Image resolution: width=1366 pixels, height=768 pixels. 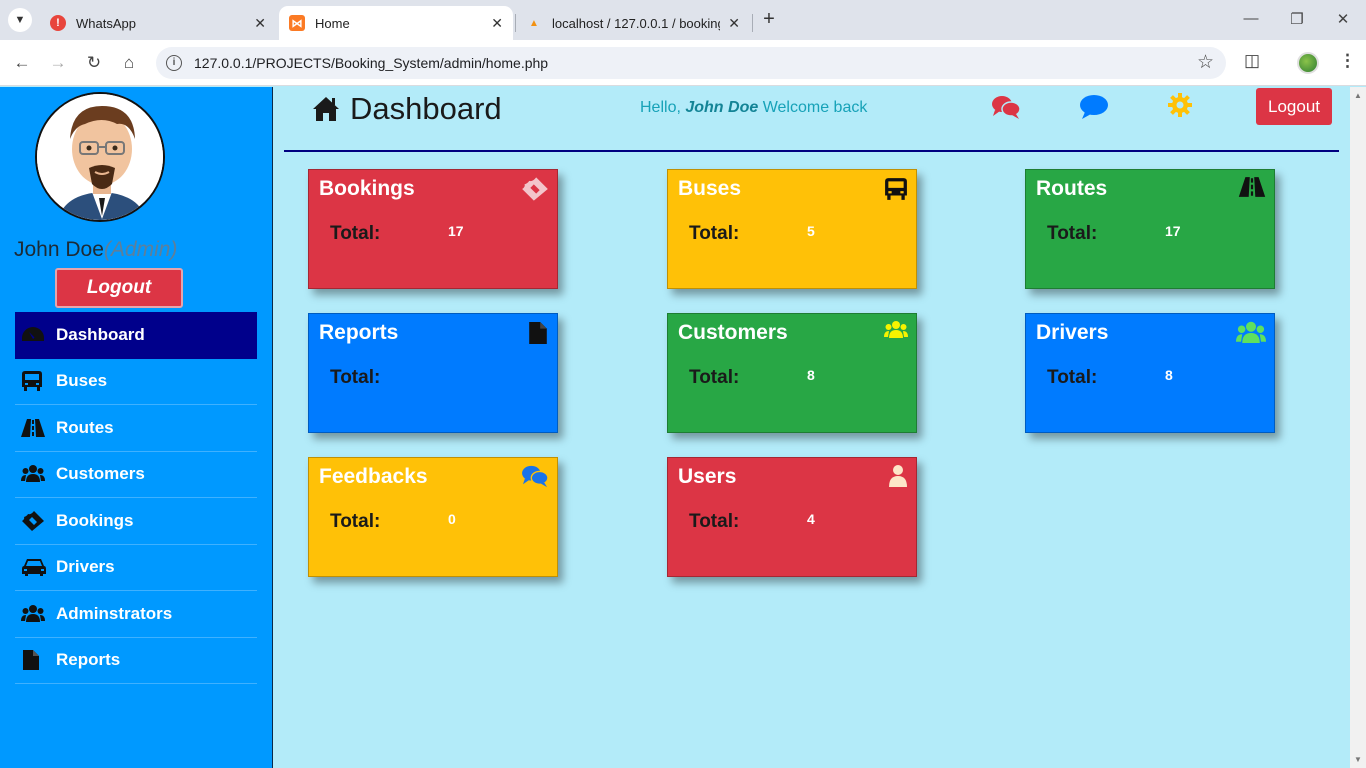 What do you see at coordinates (1343, 19) in the screenshot?
I see `close-window-icon: ✕` at bounding box center [1343, 19].